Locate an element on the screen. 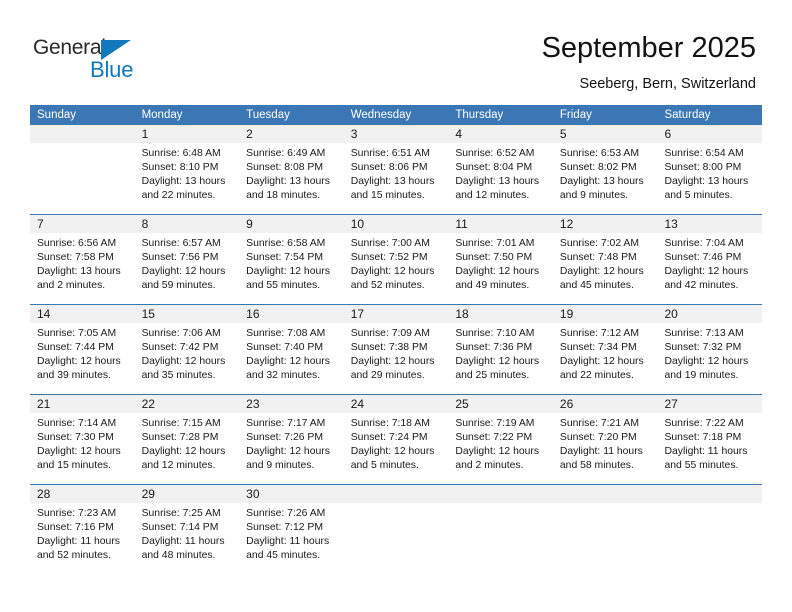 The width and height of the screenshot is (792, 612). sunset-text: Sunset: 7:52 PM is located at coordinates (389, 258).